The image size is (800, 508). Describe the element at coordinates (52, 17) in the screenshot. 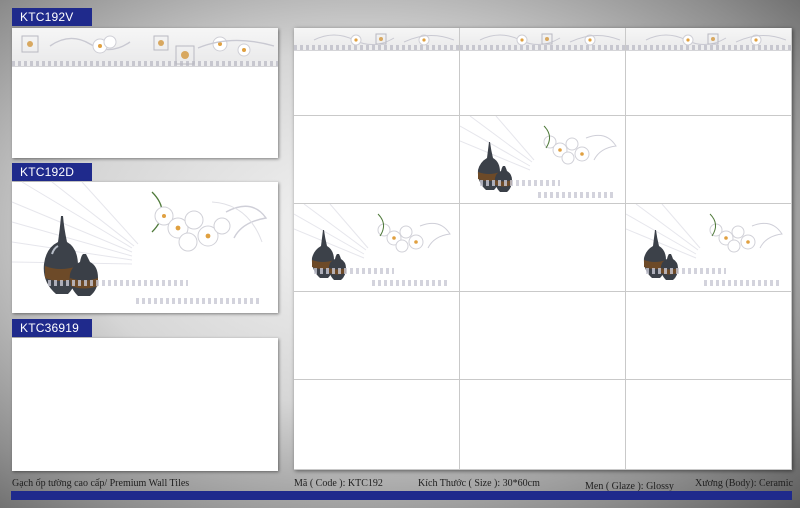

I see `tile-label-border: KTC192V` at that location.